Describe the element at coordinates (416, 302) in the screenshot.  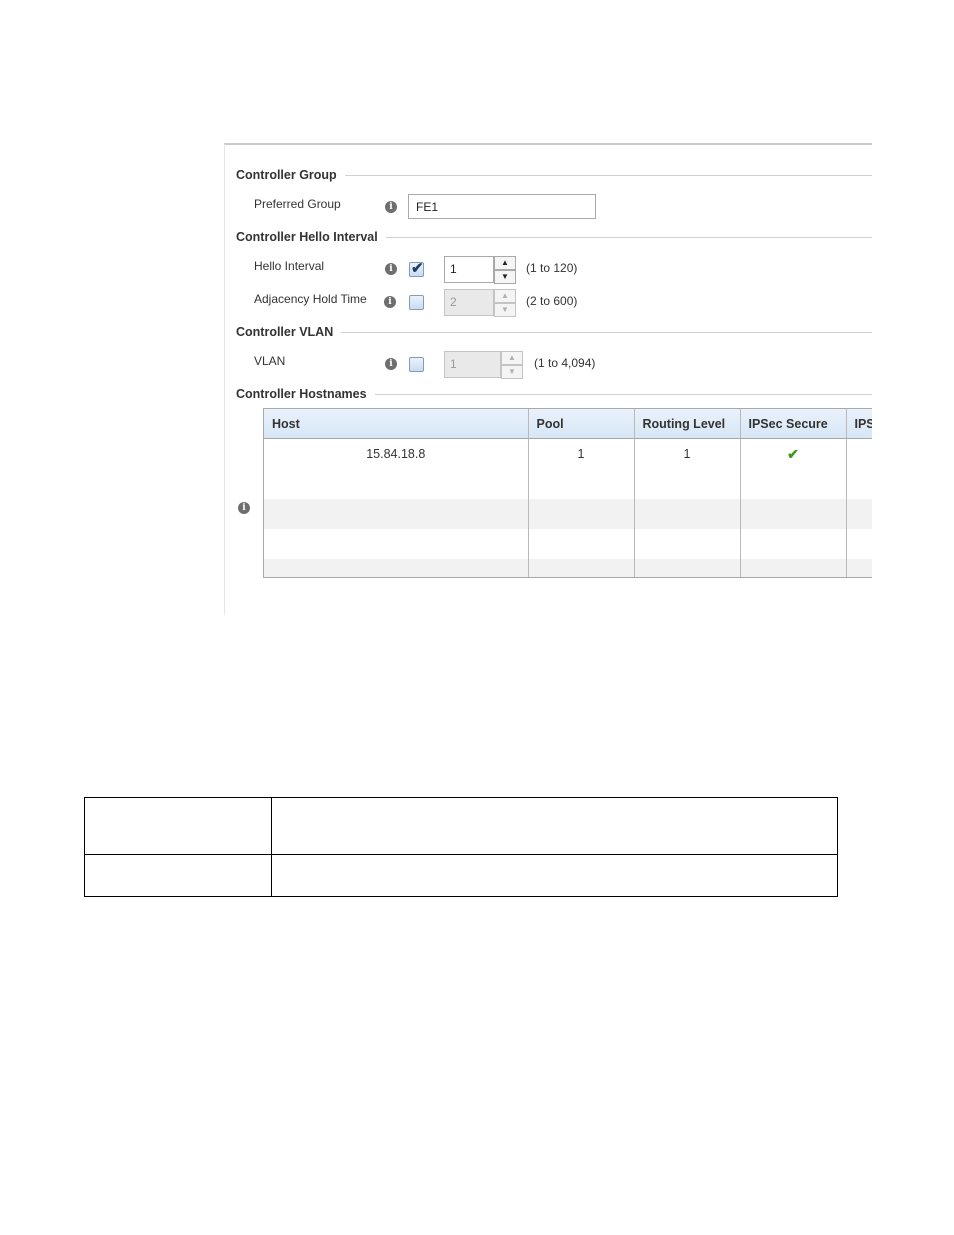
I see `adjacency-hold-time-checkbox` at that location.